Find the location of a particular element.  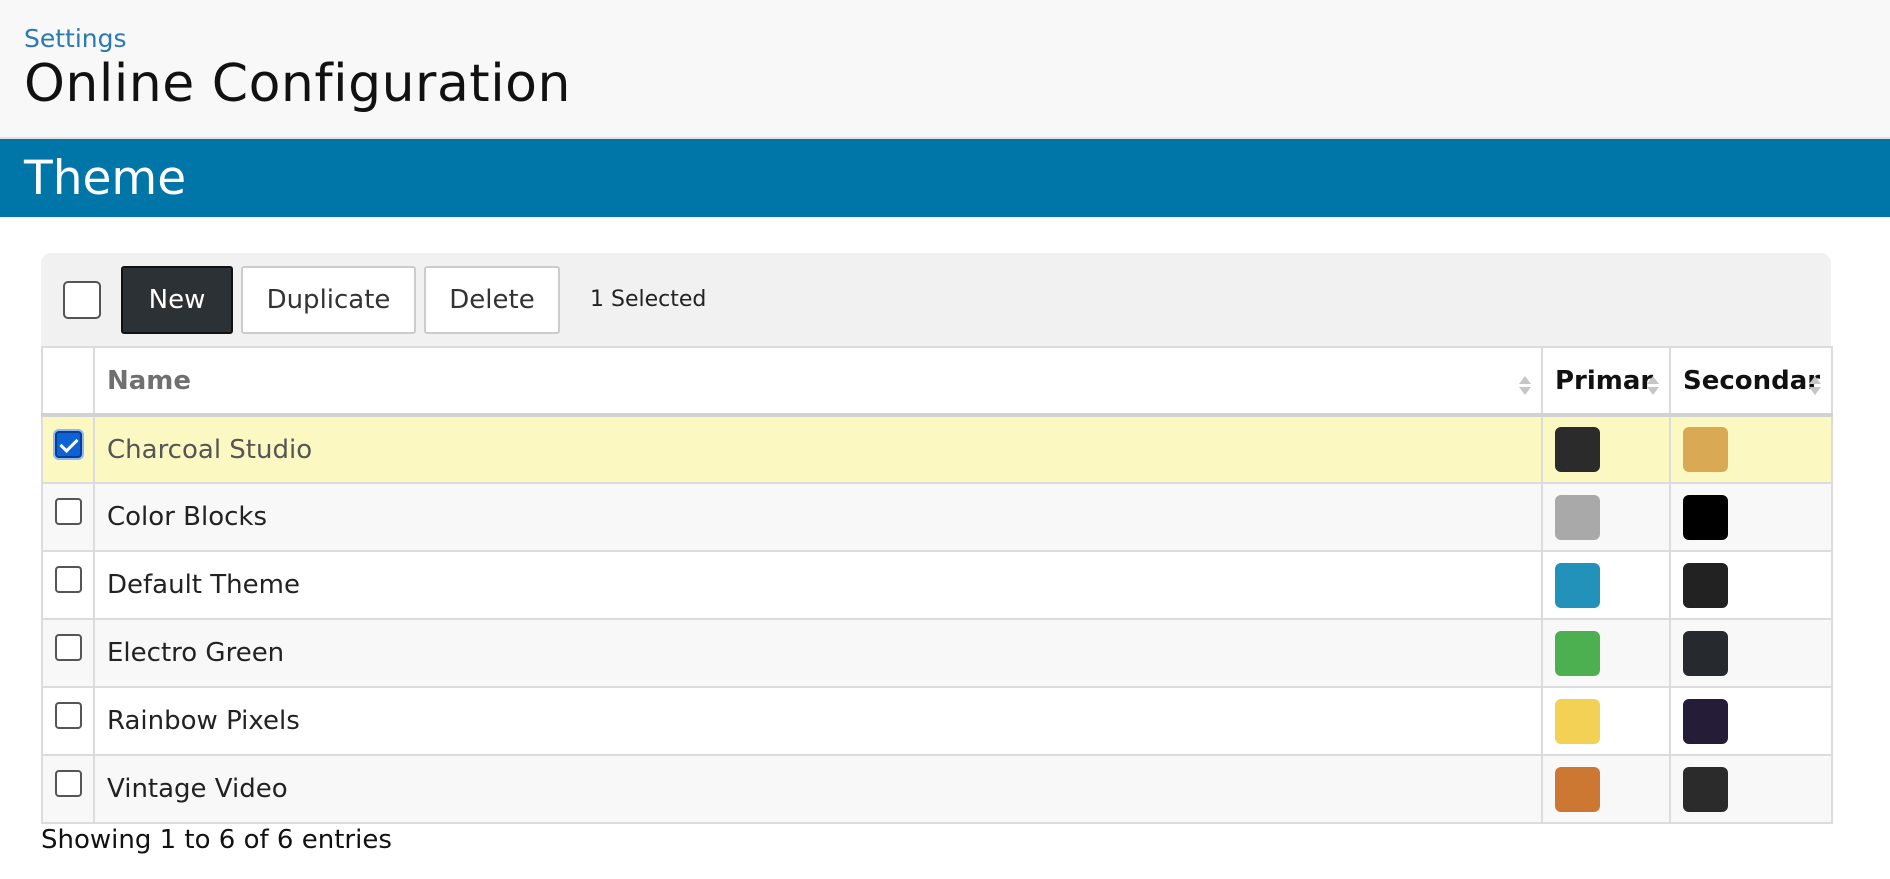

delete-button: Delete is located at coordinates (492, 299).